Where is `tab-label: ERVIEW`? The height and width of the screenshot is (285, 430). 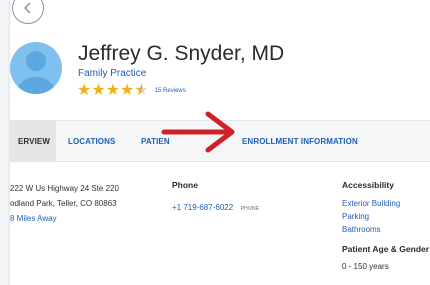
tab-label: ERVIEW is located at coordinates (33, 141).